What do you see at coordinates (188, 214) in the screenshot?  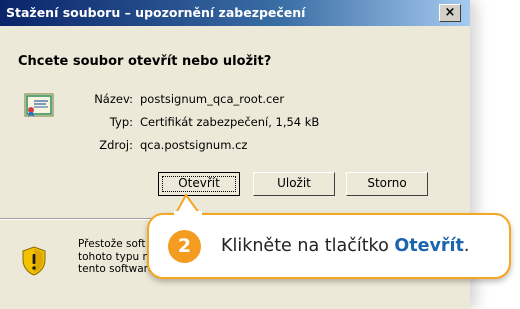 I see `callout-pointer-join` at bounding box center [188, 214].